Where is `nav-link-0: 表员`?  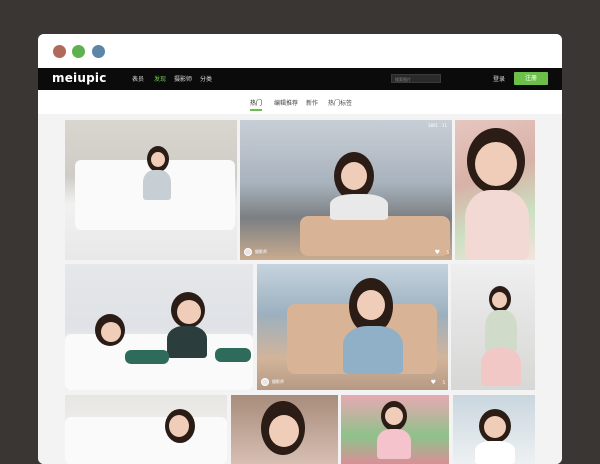 nav-link-0: 表员 is located at coordinates (138, 78).